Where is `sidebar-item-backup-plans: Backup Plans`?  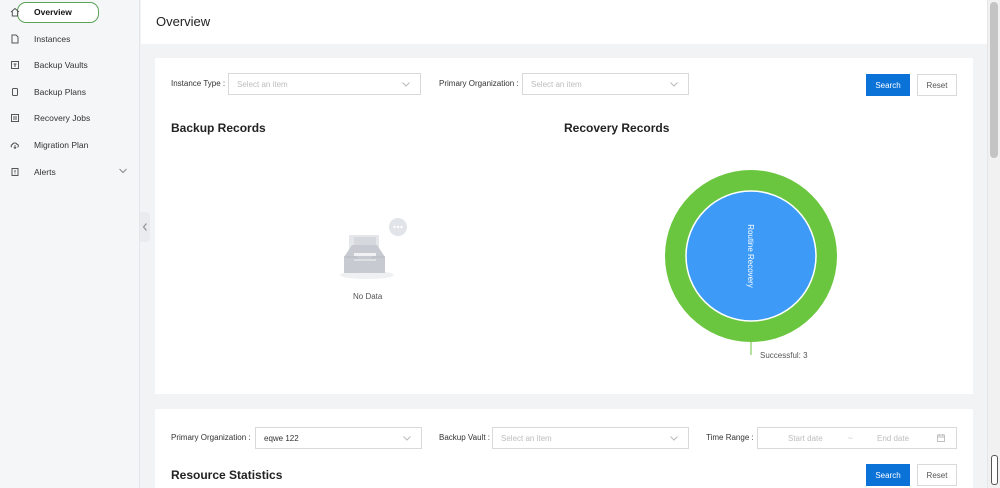 sidebar-item-backup-plans: Backup Plans is located at coordinates (70, 92).